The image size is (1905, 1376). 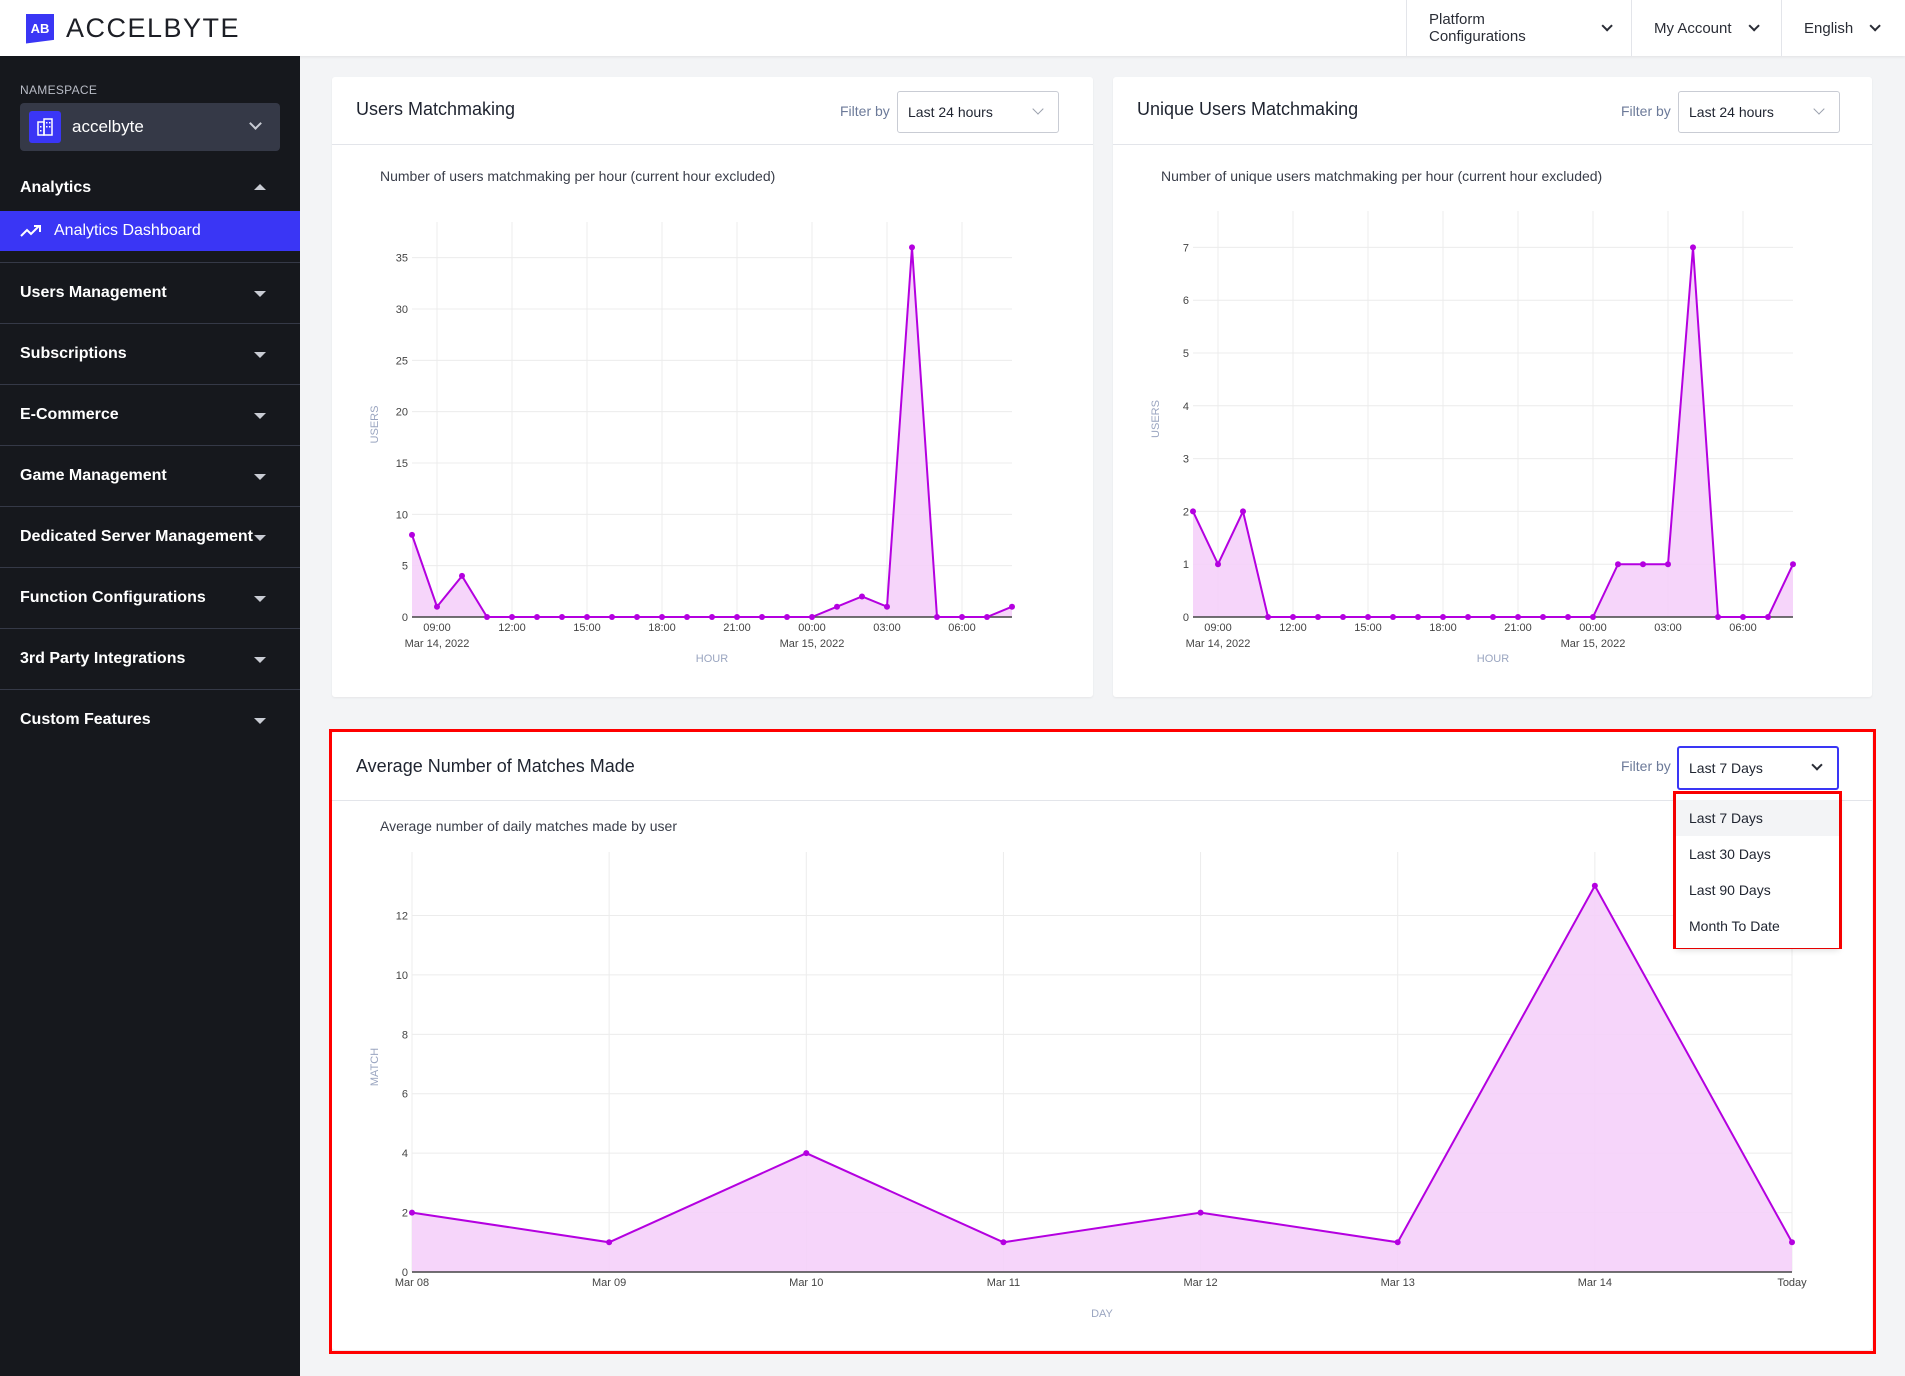 I want to click on y-tick-label: 3, so click(x=1186, y=460).